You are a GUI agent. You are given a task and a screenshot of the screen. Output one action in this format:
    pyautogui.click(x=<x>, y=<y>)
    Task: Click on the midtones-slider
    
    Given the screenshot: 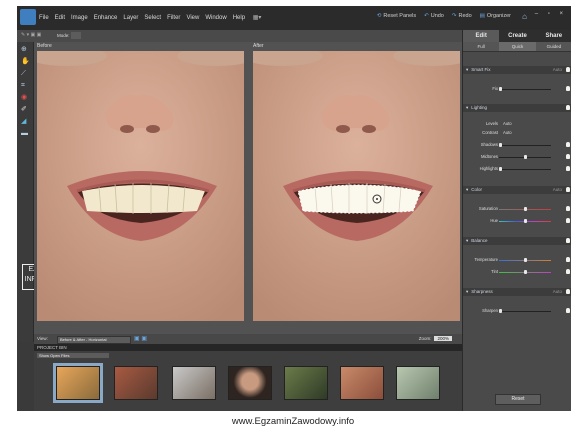 What is the action you would take?
    pyautogui.click(x=525, y=157)
    